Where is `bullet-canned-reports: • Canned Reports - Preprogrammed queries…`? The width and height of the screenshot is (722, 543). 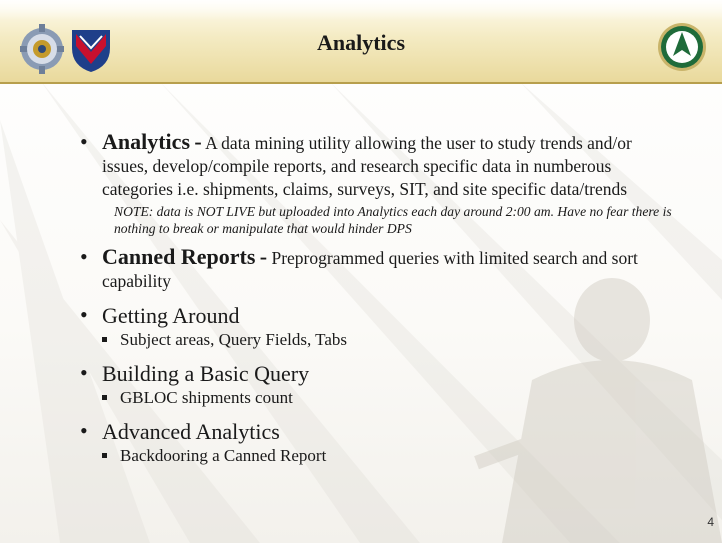
bullet-canned-reports: • Canned Reports - Preprogrammed queries… is located at coordinates (380, 269).